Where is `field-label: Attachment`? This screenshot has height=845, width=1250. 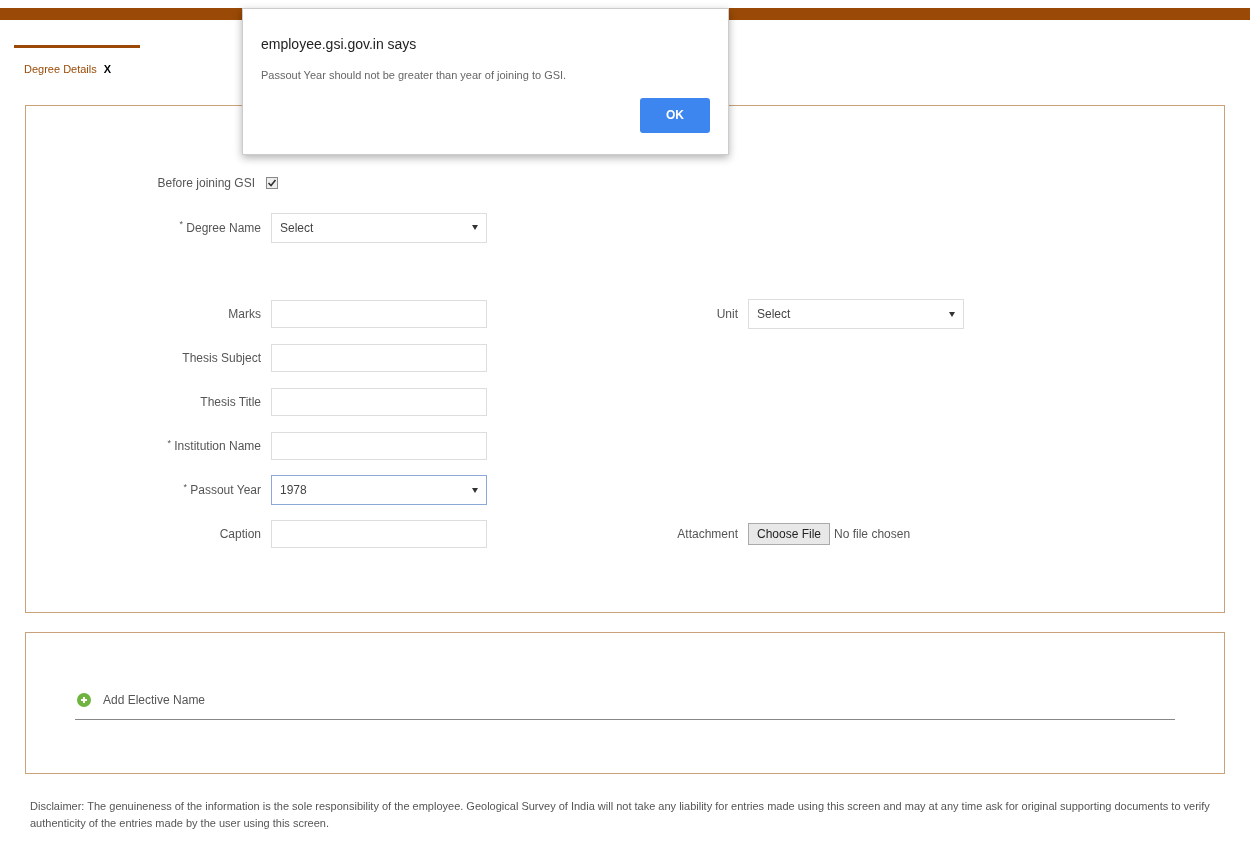
field-label: Attachment is located at coordinates (707, 534).